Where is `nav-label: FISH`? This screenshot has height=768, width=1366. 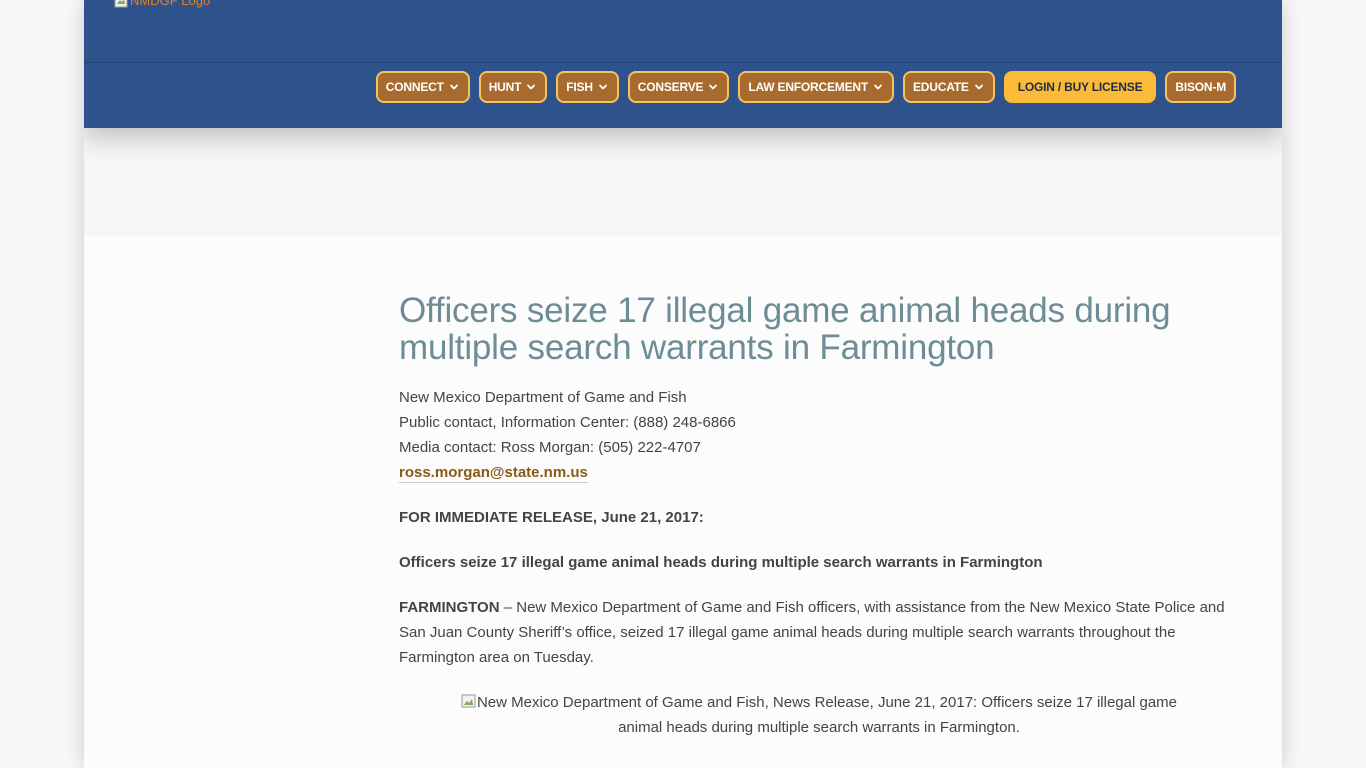
nav-label: FISH is located at coordinates (579, 87).